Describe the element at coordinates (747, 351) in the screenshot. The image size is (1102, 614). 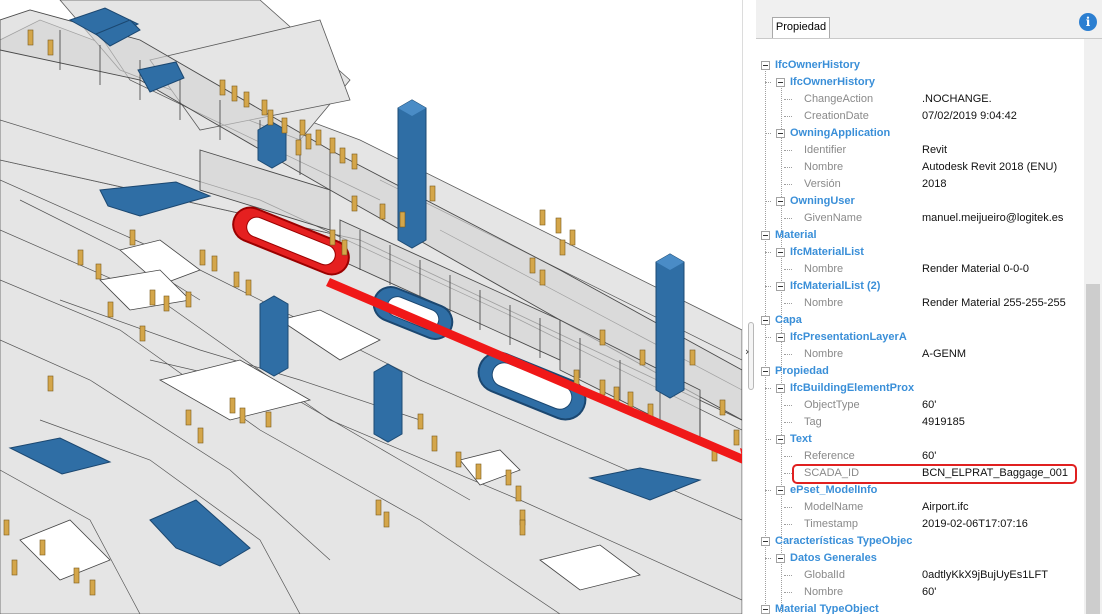
I see `collapse-chevron-icon: ›` at that location.